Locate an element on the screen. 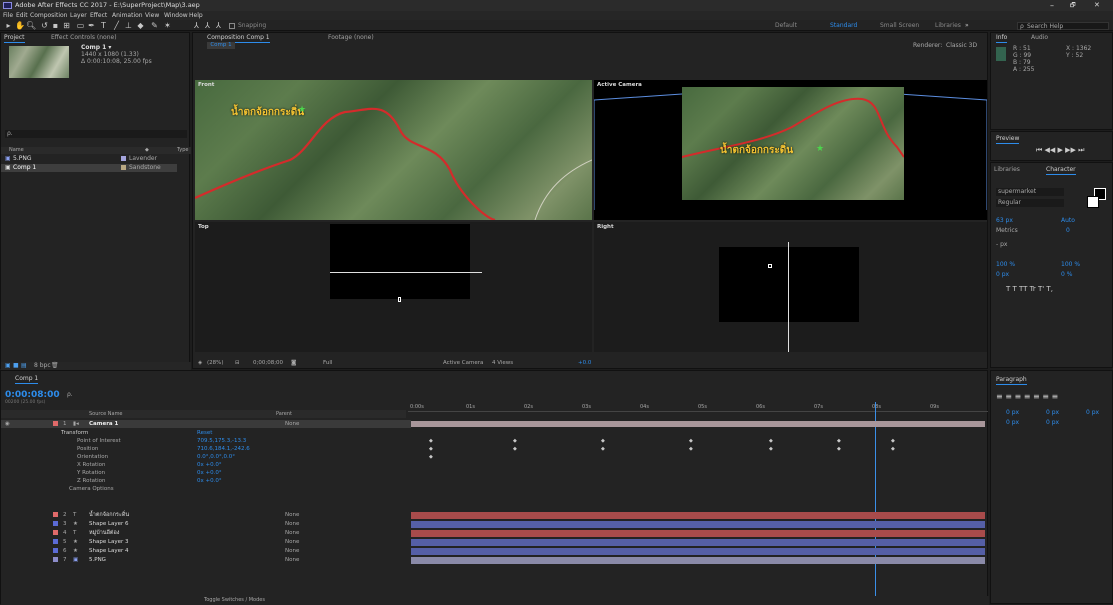 The width and height of the screenshot is (1113, 605). col-parent: Parent is located at coordinates (284, 414).